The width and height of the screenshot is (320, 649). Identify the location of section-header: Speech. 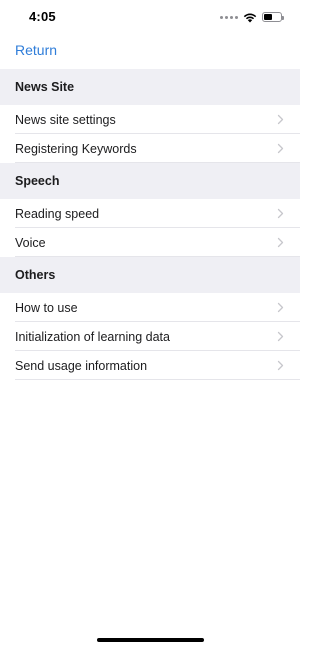
(150, 181).